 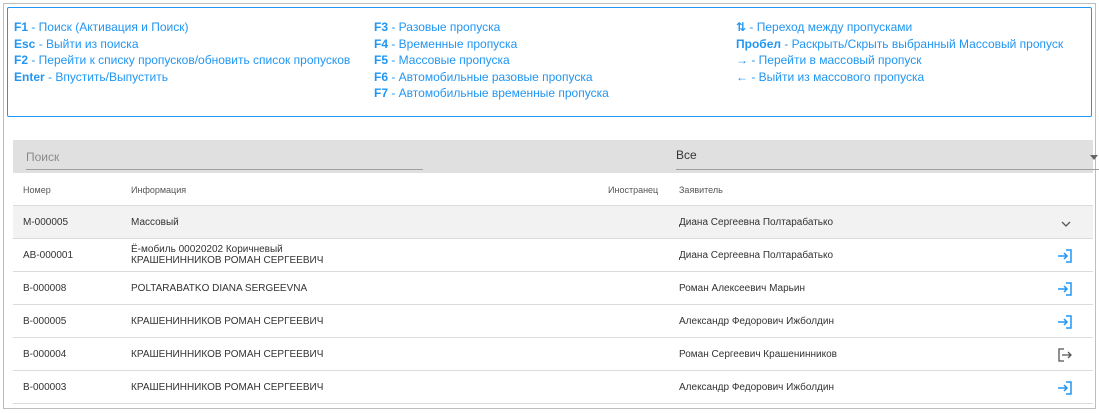 What do you see at coordinates (21, 27) in the screenshot?
I see `hotkey-key: F1` at bounding box center [21, 27].